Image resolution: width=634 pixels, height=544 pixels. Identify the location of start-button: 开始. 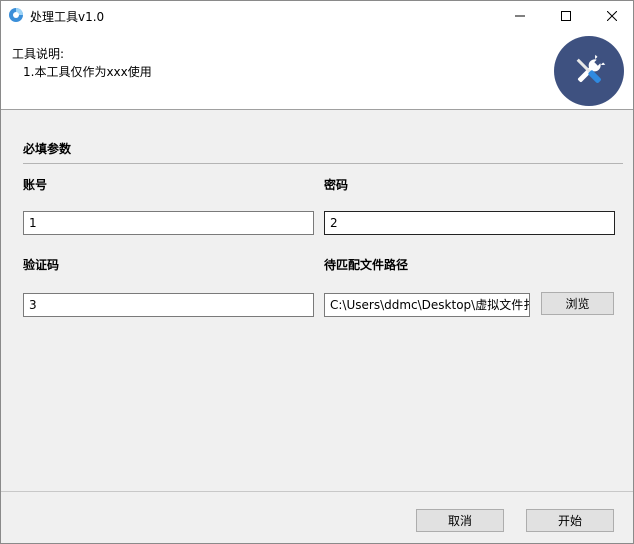
(570, 520).